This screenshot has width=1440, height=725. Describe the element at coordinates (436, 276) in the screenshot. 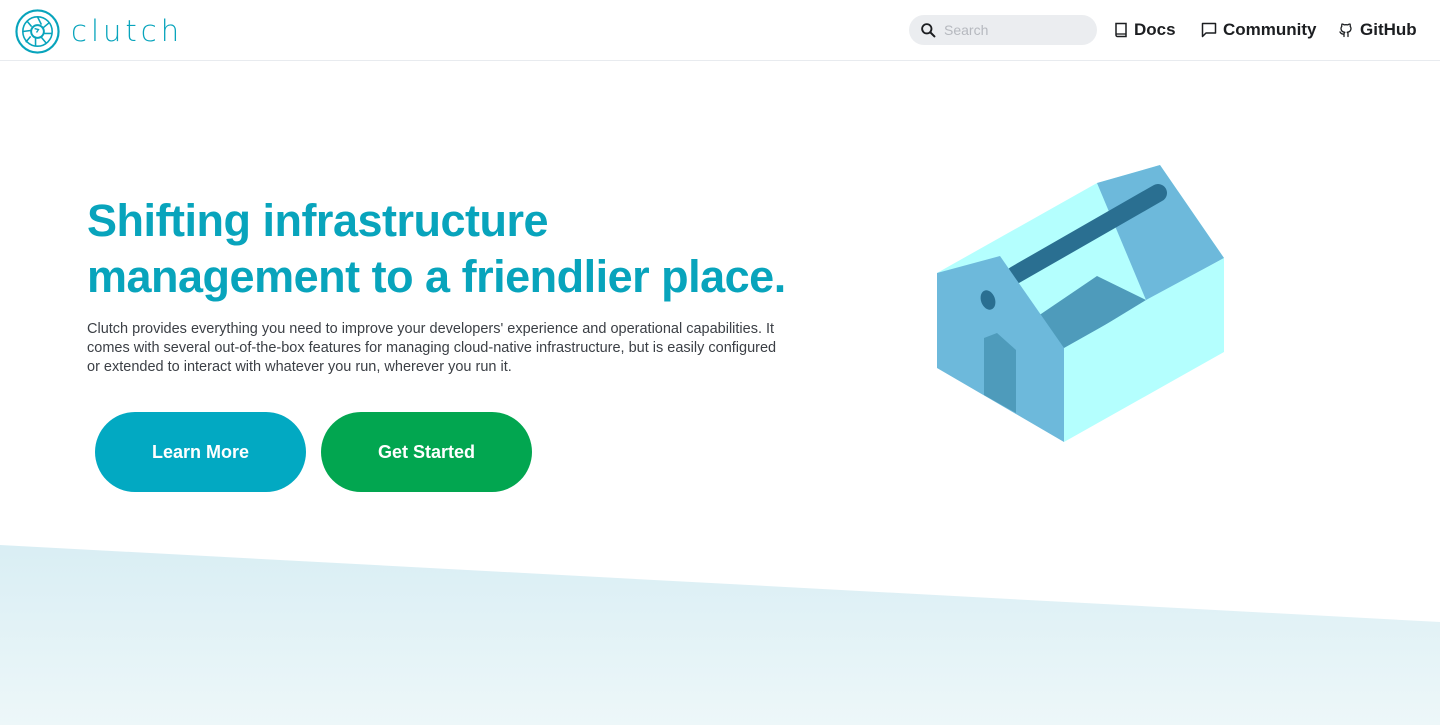

I see `hero-title-line-2: management to a friendlier place.` at that location.